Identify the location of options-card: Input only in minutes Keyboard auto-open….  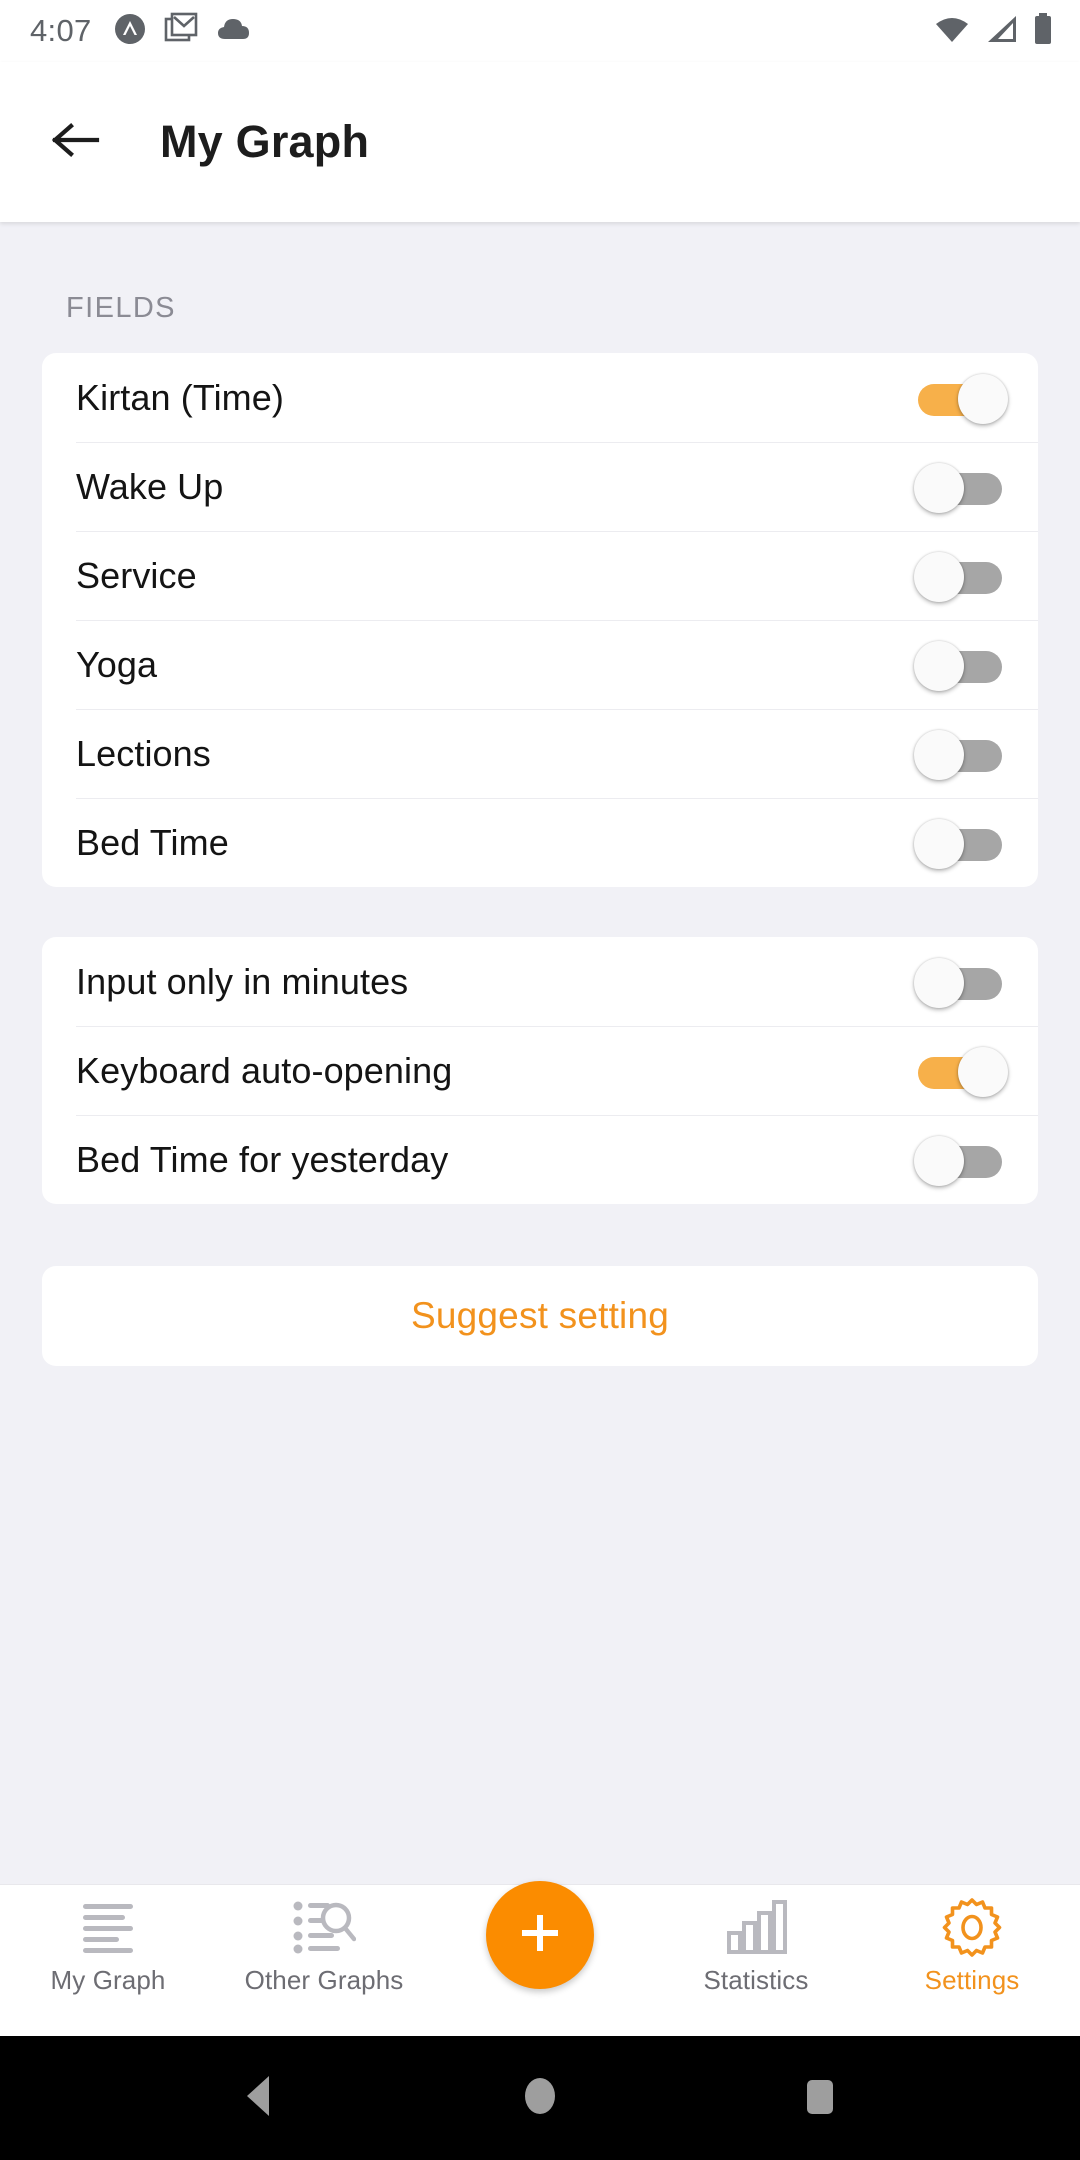
(540, 1070).